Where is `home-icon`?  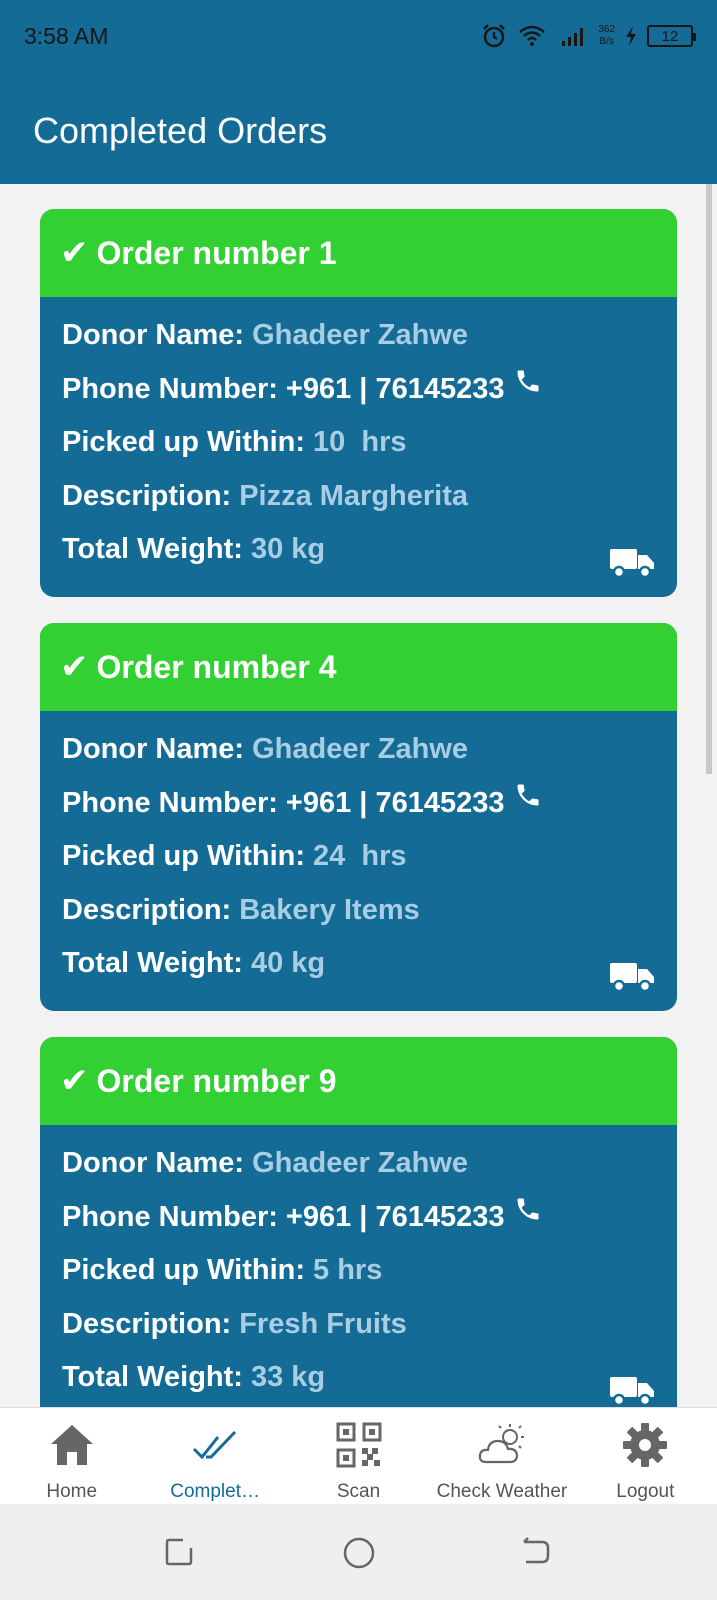 home-icon is located at coordinates (71, 1445).